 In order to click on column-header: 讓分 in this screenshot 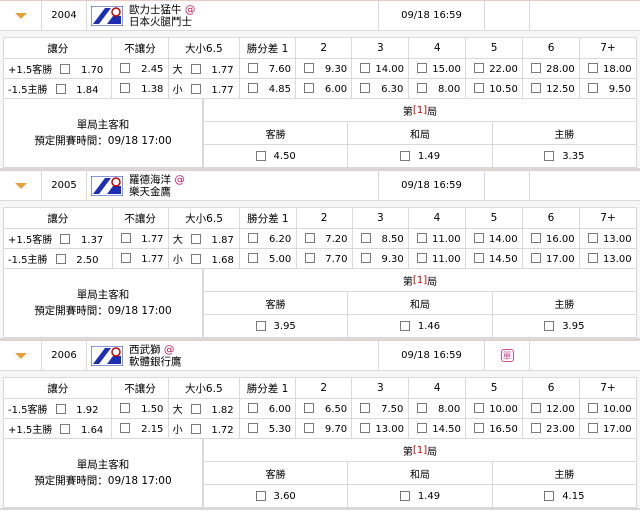, I will do `click(57, 388)`.